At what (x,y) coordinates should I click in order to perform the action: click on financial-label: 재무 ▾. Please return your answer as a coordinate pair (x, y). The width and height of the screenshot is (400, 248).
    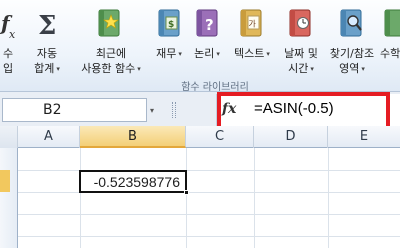
    Looking at the image, I should click on (169, 53).